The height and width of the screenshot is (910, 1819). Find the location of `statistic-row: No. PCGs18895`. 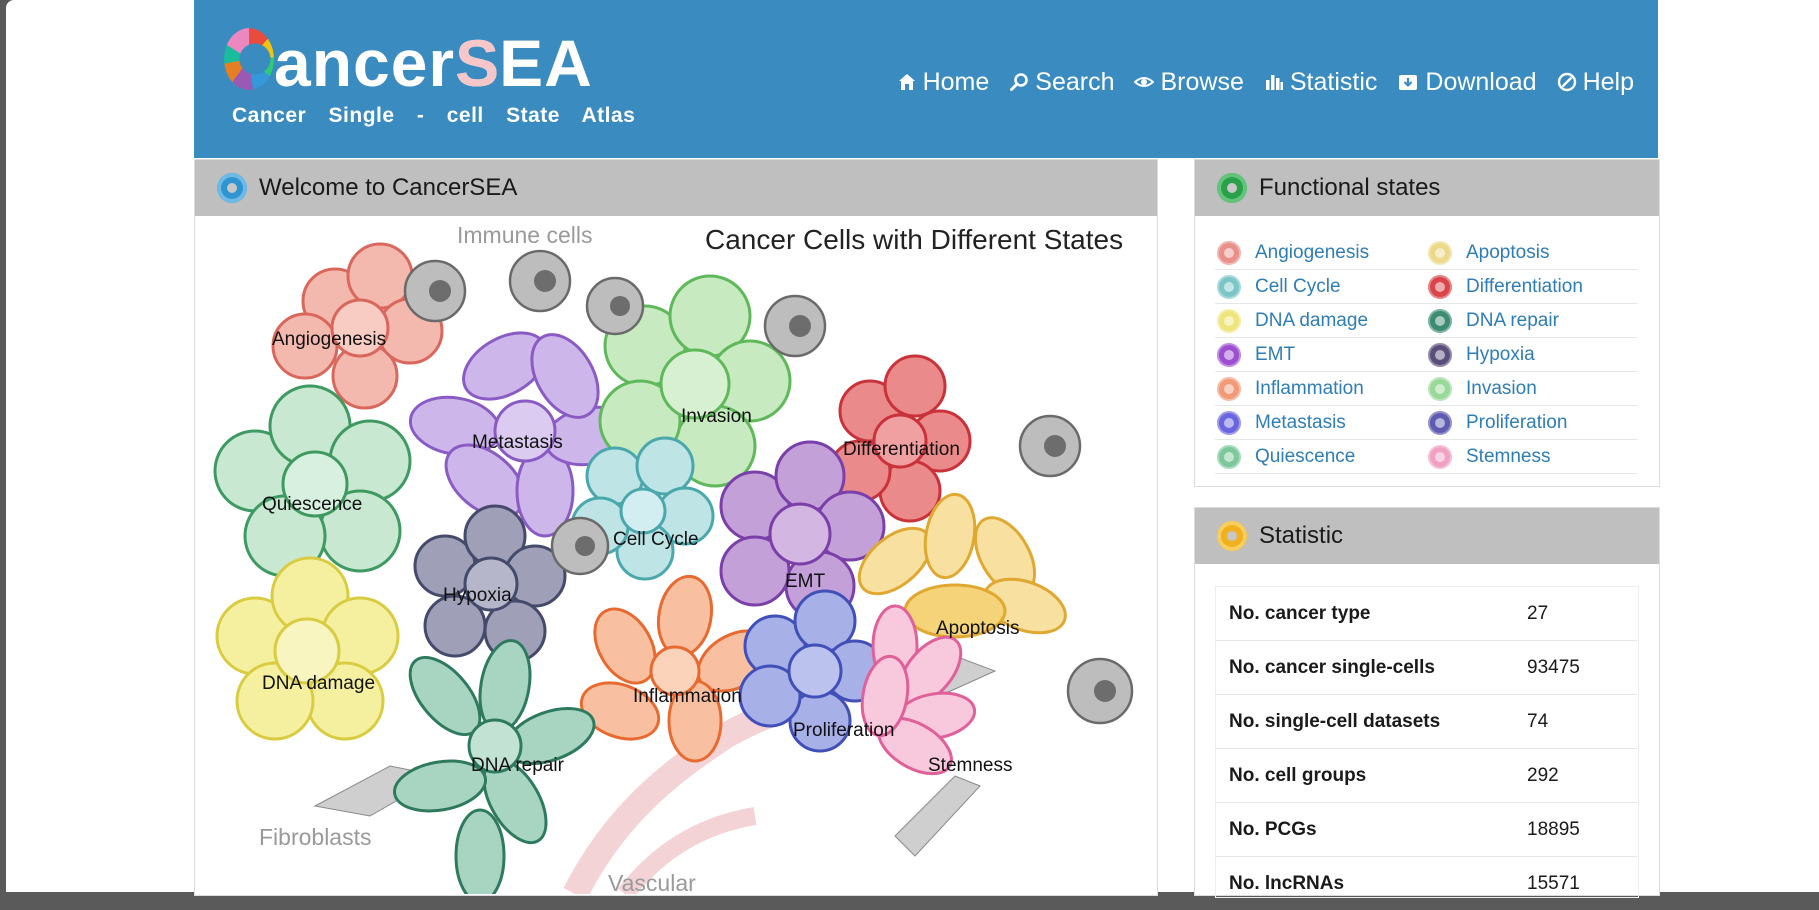

statistic-row: No. PCGs18895 is located at coordinates (1426, 830).